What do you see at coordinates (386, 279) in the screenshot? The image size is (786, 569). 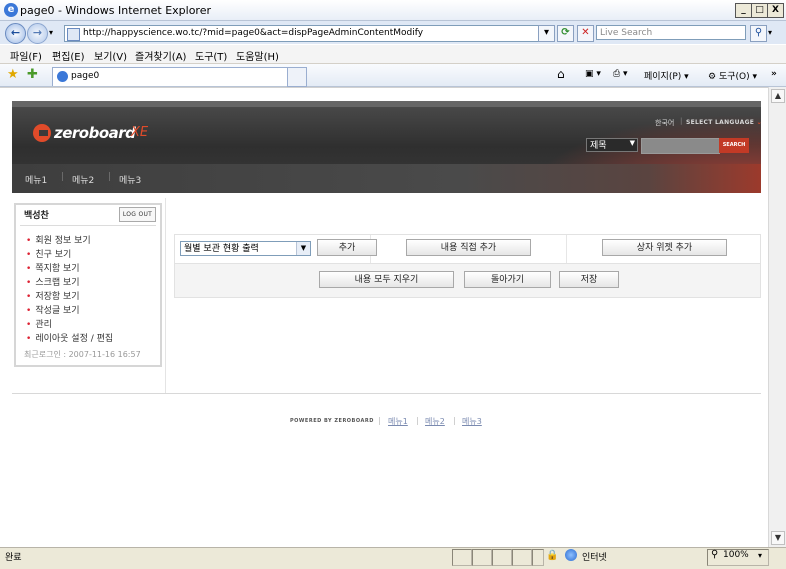 I see `clear-all-button: 내용 모두 지우기` at bounding box center [386, 279].